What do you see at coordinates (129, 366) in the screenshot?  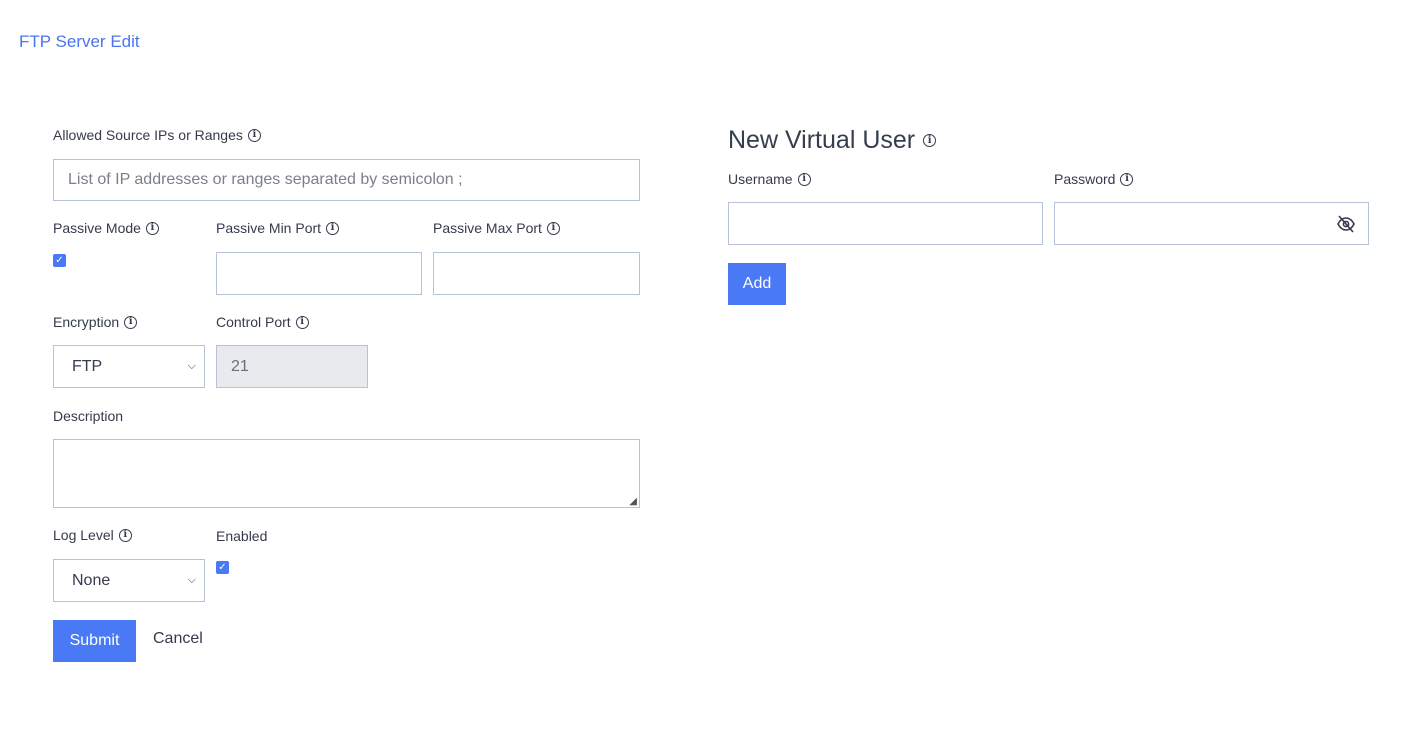 I see `encryption-select: FTP ⌵` at bounding box center [129, 366].